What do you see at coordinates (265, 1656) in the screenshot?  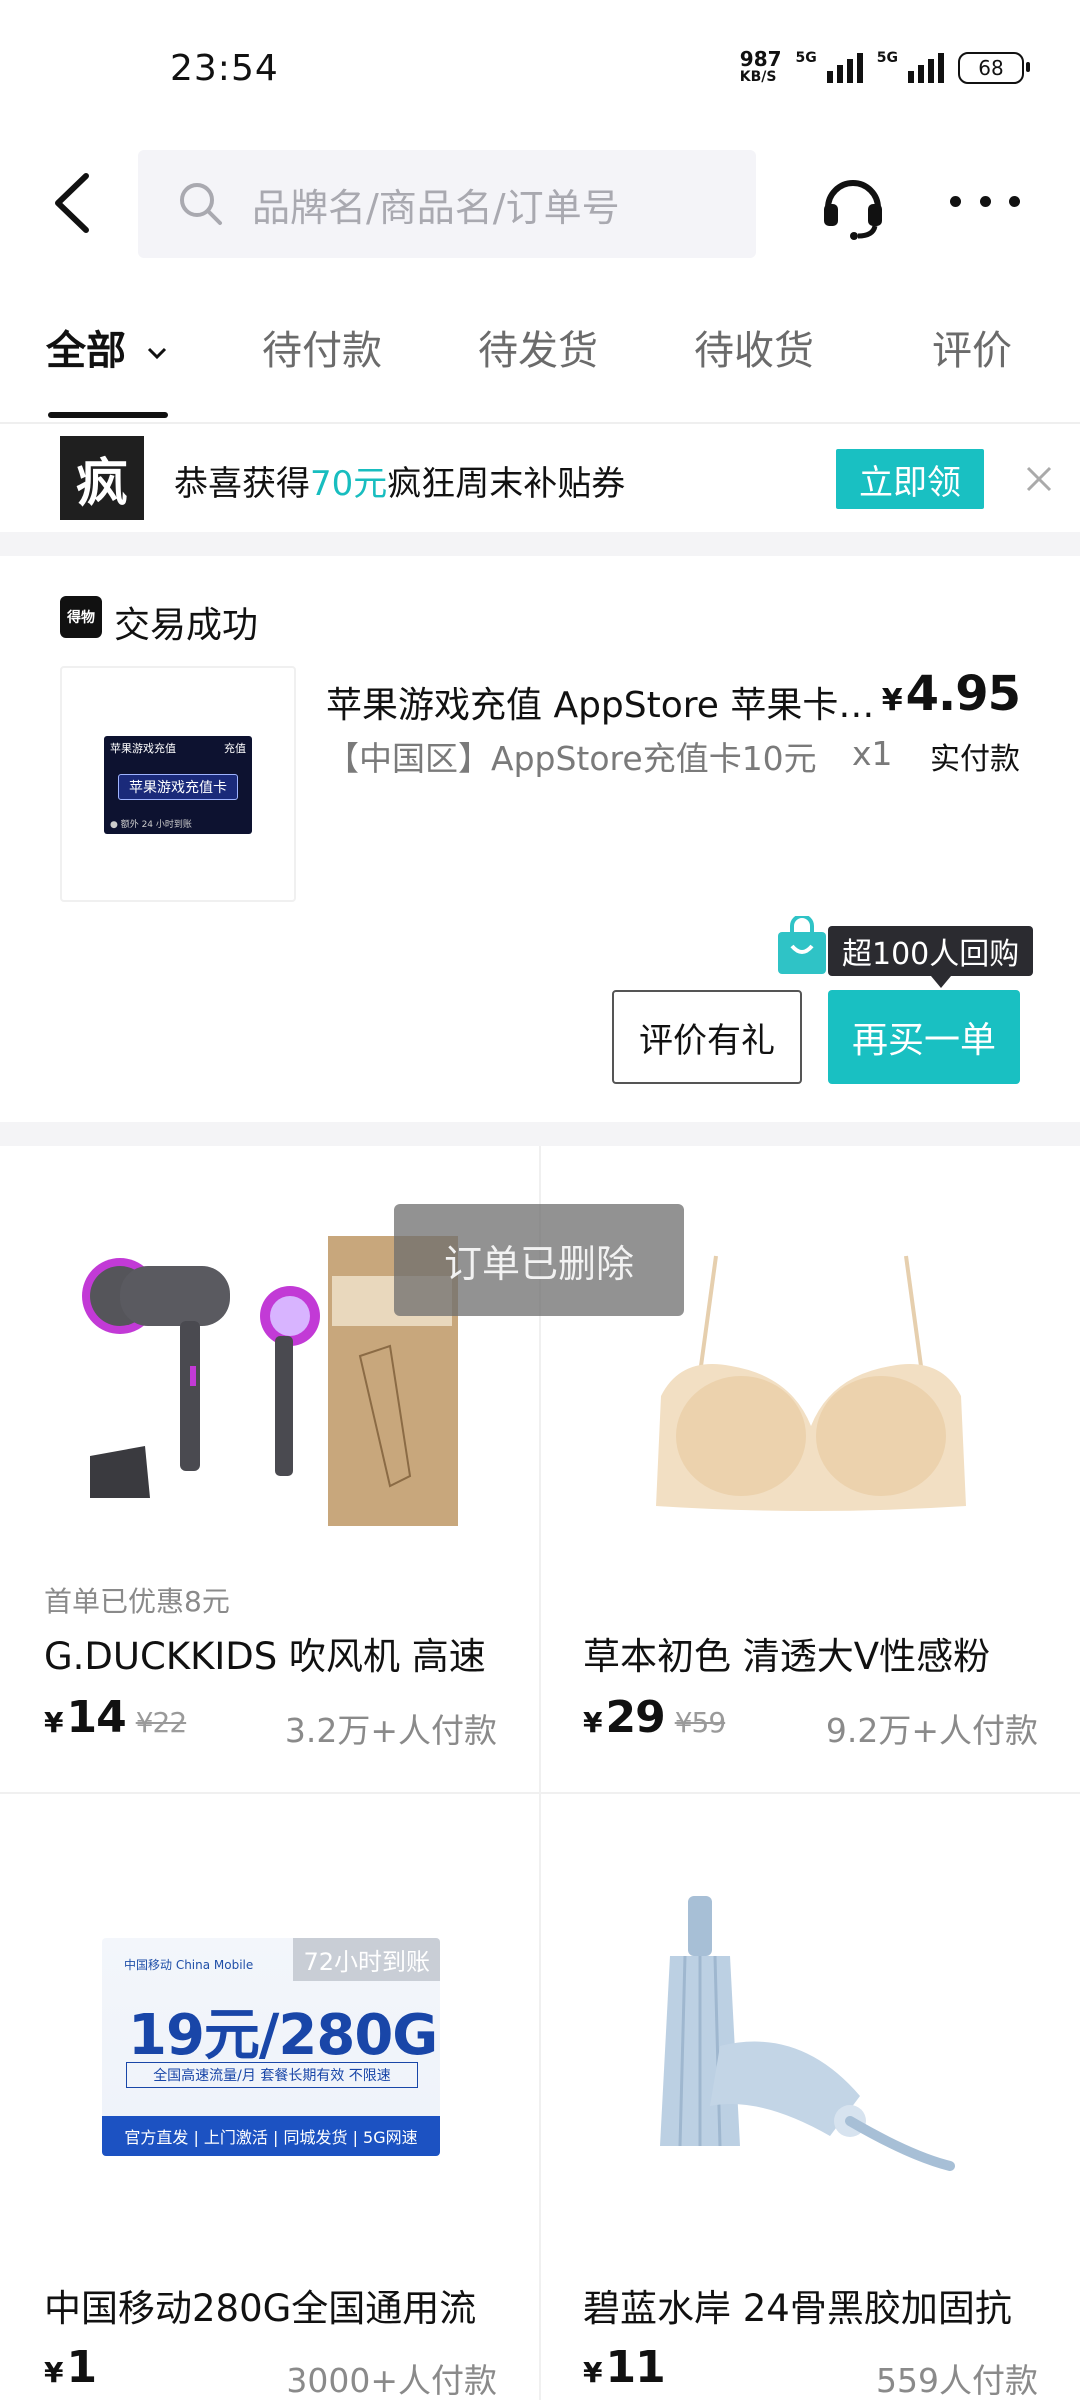 I see `product-title: G.DUCKKIDS 吹风机 高速` at bounding box center [265, 1656].